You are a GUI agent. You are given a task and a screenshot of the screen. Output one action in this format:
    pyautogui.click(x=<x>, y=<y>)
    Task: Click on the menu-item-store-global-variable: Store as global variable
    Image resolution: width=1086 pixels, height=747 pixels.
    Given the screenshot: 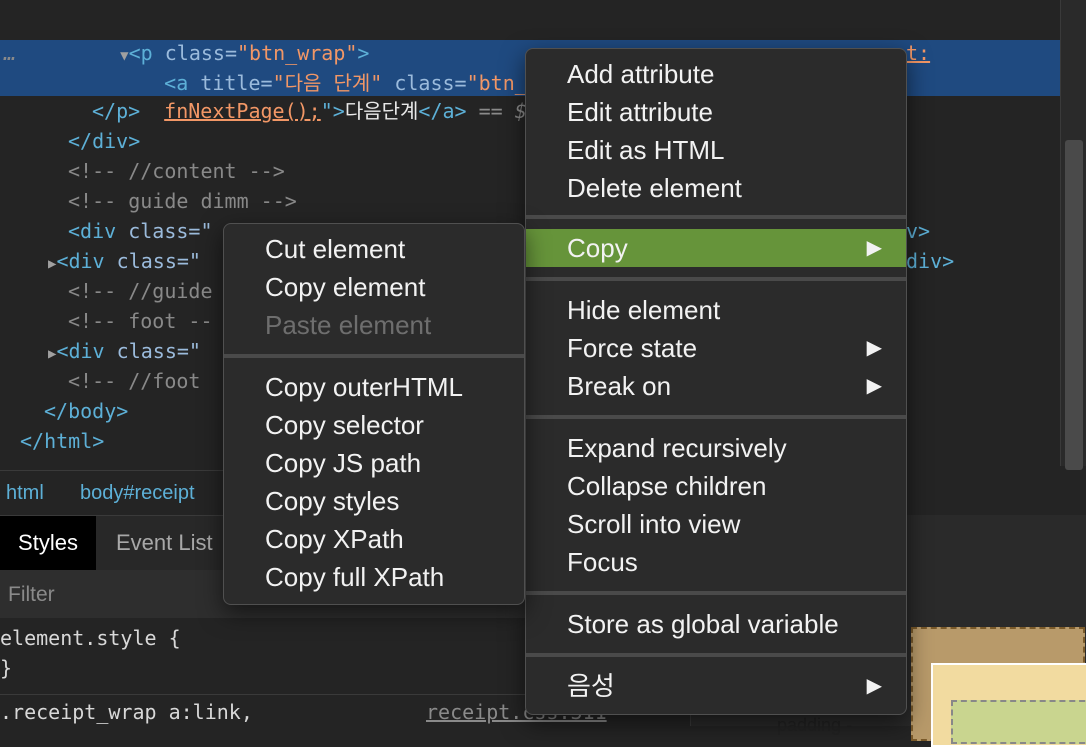 What is the action you would take?
    pyautogui.click(x=716, y=624)
    